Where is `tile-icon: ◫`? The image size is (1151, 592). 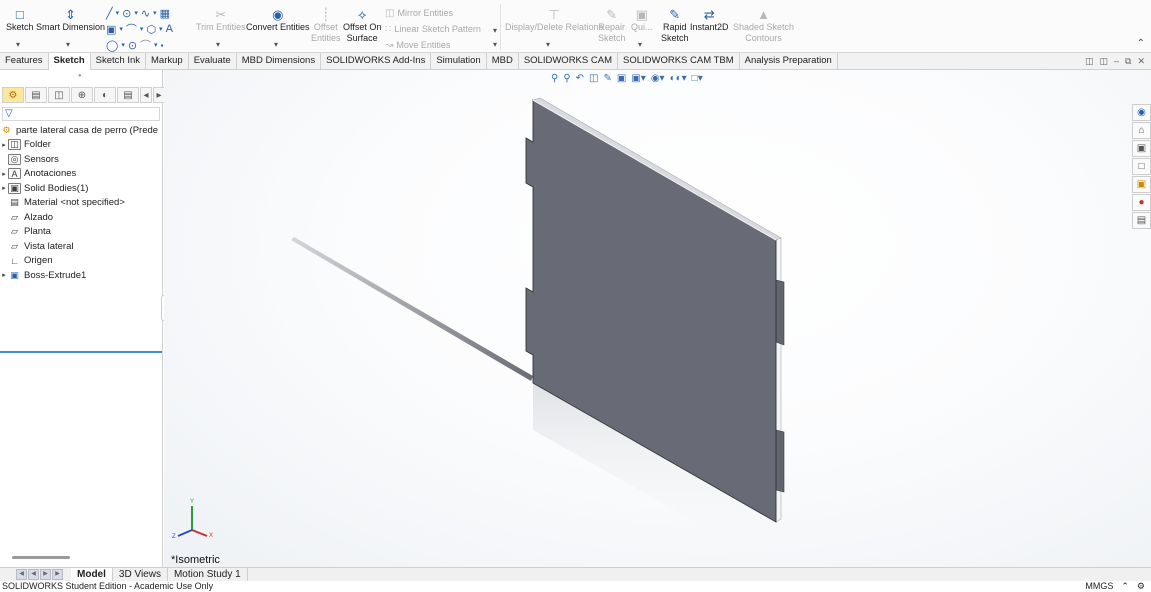 tile-icon: ◫ is located at coordinates (1089, 61).